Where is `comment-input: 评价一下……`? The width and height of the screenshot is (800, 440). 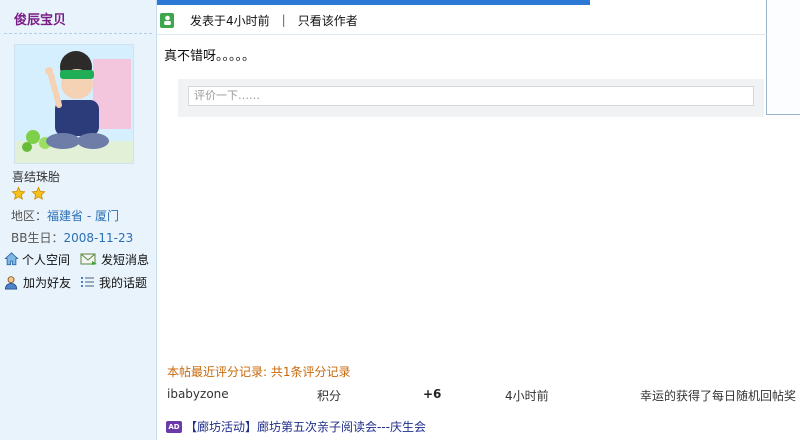 comment-input: 评价一下…… is located at coordinates (471, 96).